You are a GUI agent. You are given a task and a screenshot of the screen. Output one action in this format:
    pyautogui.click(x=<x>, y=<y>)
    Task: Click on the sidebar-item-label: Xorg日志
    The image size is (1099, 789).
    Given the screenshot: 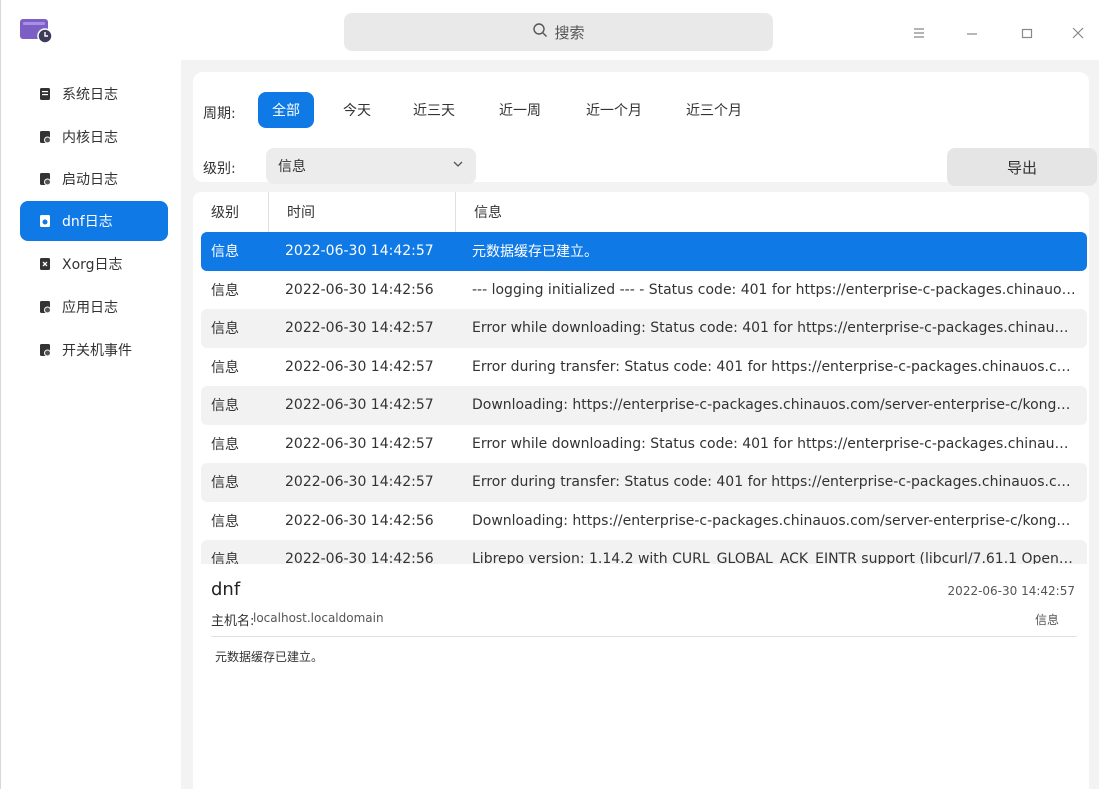 What is the action you would take?
    pyautogui.click(x=92, y=265)
    